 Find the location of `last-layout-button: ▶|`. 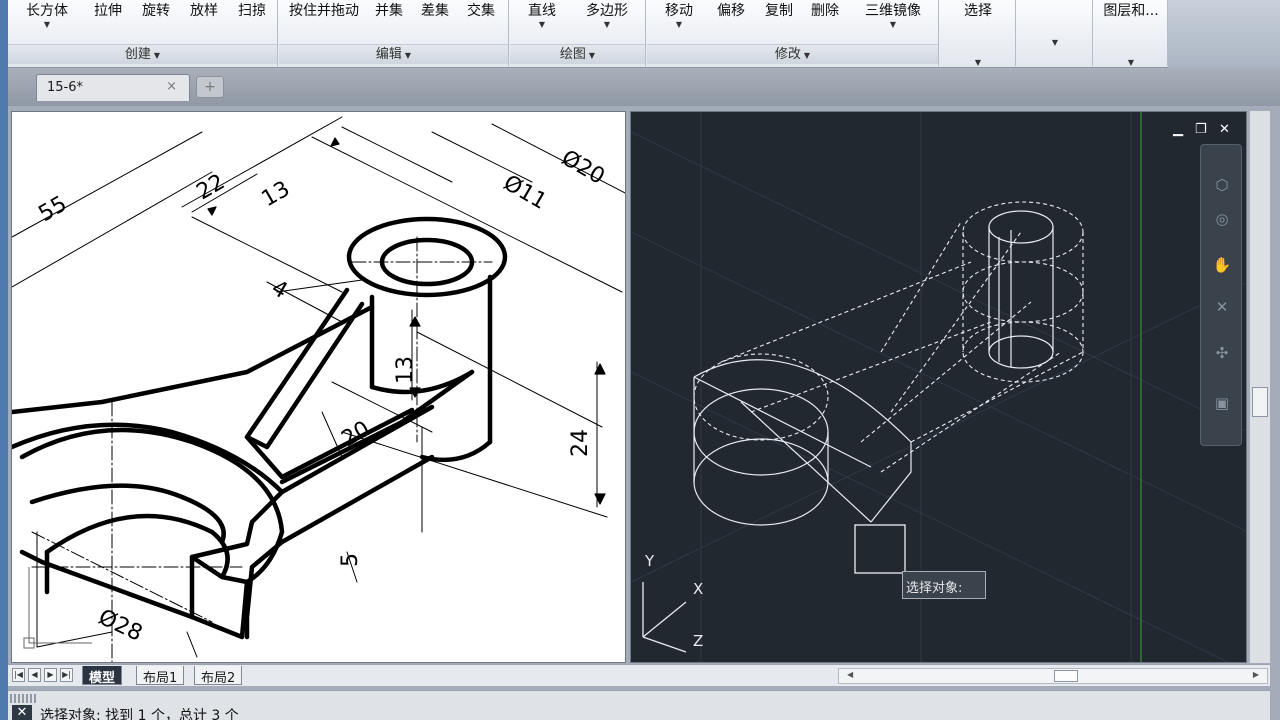

last-layout-button: ▶| is located at coordinates (66, 675).